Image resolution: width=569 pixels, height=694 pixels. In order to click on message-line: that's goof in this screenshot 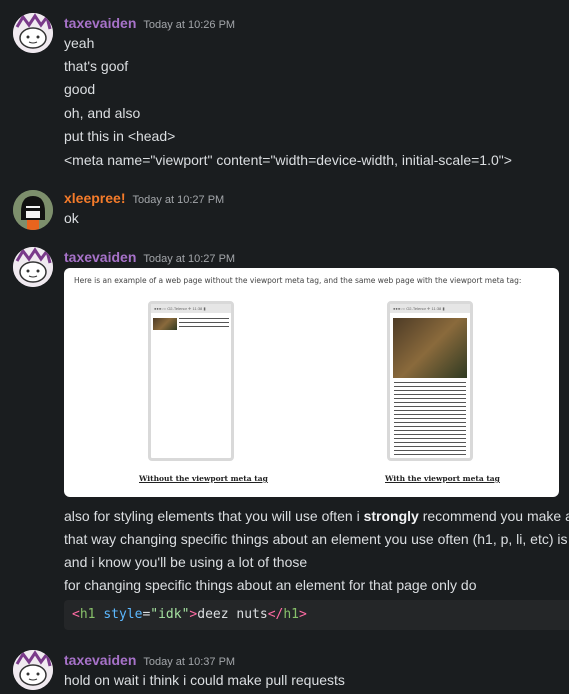, I will do `click(96, 66)`.